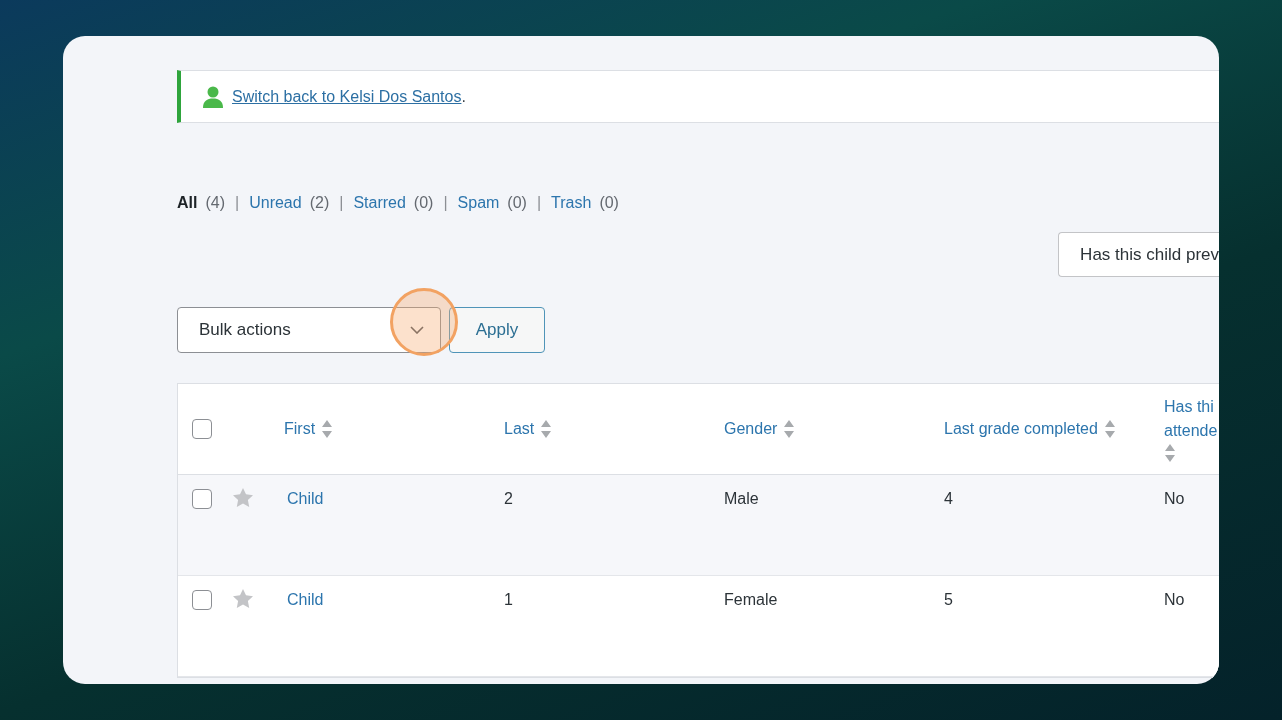  Describe the element at coordinates (478, 203) in the screenshot. I see `view-link: Spam` at that location.